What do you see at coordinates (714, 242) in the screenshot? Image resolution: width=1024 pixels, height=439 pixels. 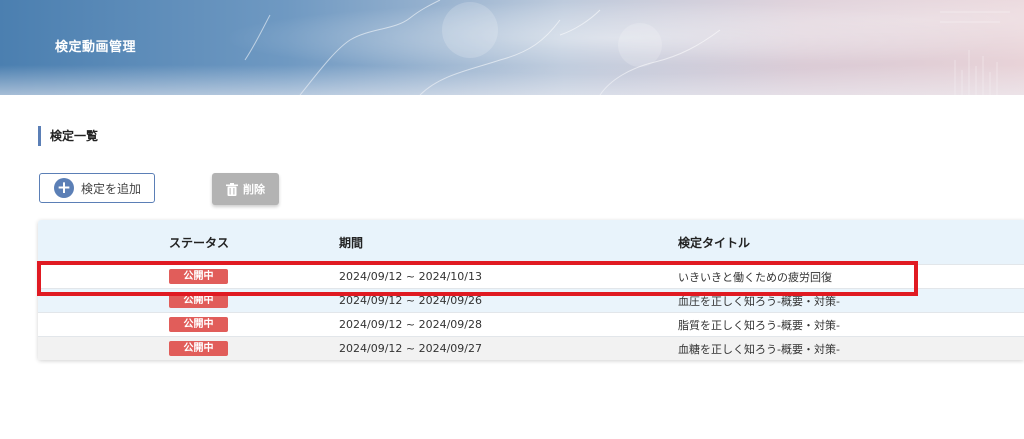 I see `column-header-title: 検定タイトル` at bounding box center [714, 242].